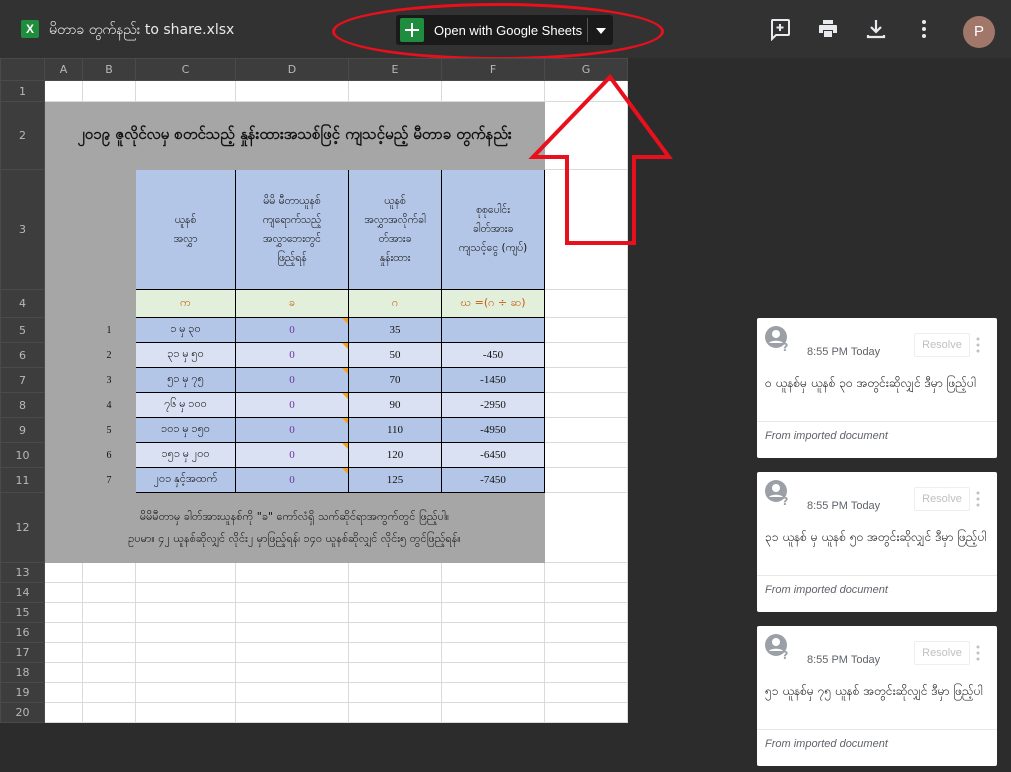 The width and height of the screenshot is (1011, 772). Describe the element at coordinates (22, 229) in the screenshot. I see `row-header: 3` at that location.